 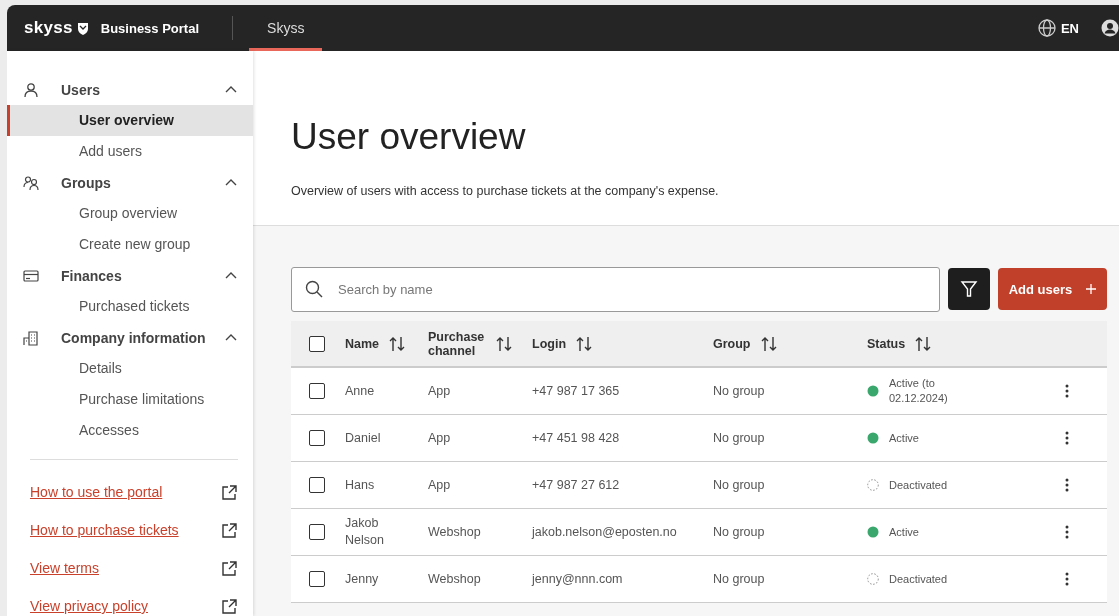 What do you see at coordinates (1110, 28) in the screenshot?
I see `avatar-icon` at bounding box center [1110, 28].